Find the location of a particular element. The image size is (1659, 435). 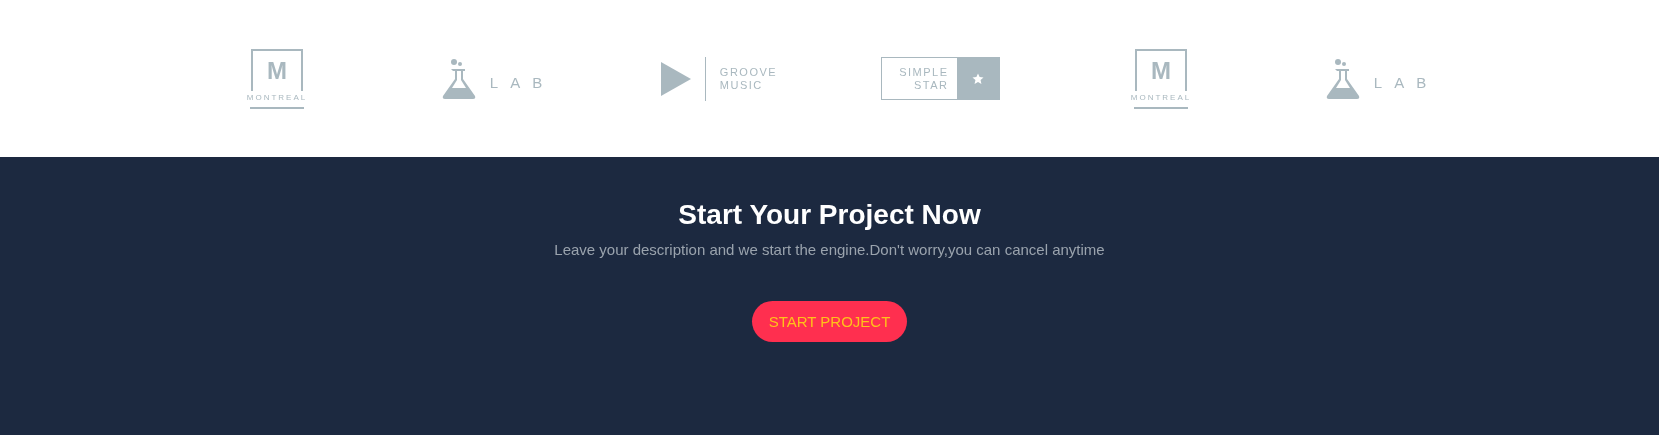

logo-text: MUSIC is located at coordinates (741, 85).